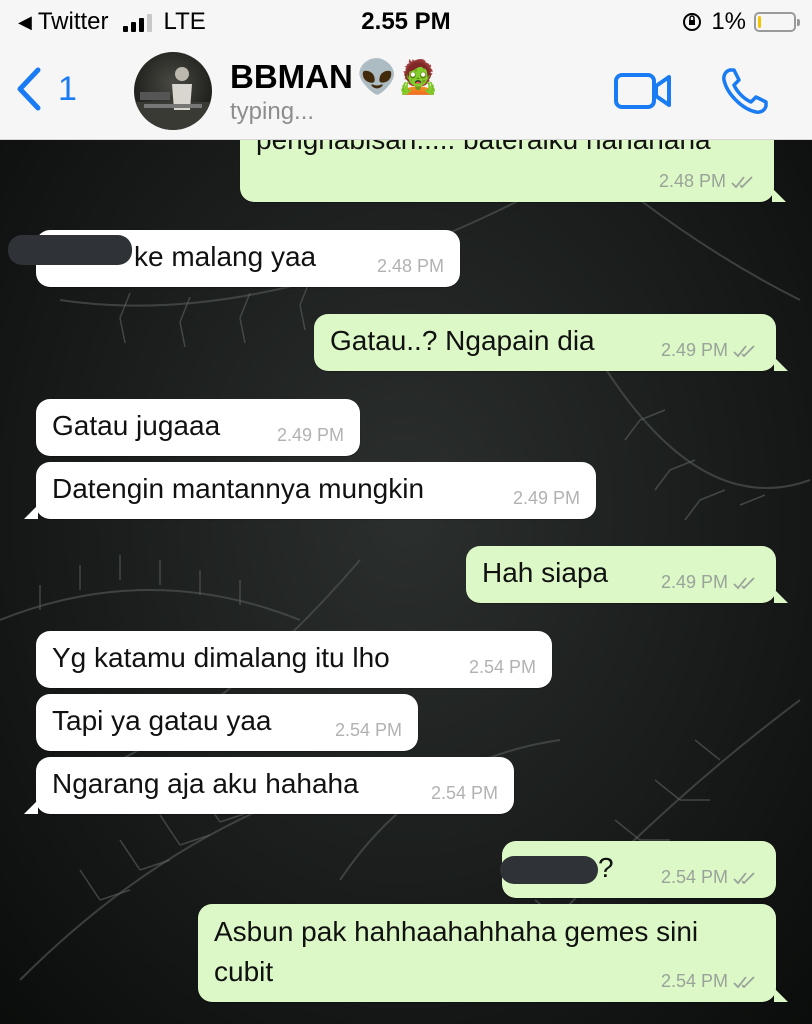  Describe the element at coordinates (205, 783) in the screenshot. I see `message-text: Ngarang aja aku hahaha` at that location.